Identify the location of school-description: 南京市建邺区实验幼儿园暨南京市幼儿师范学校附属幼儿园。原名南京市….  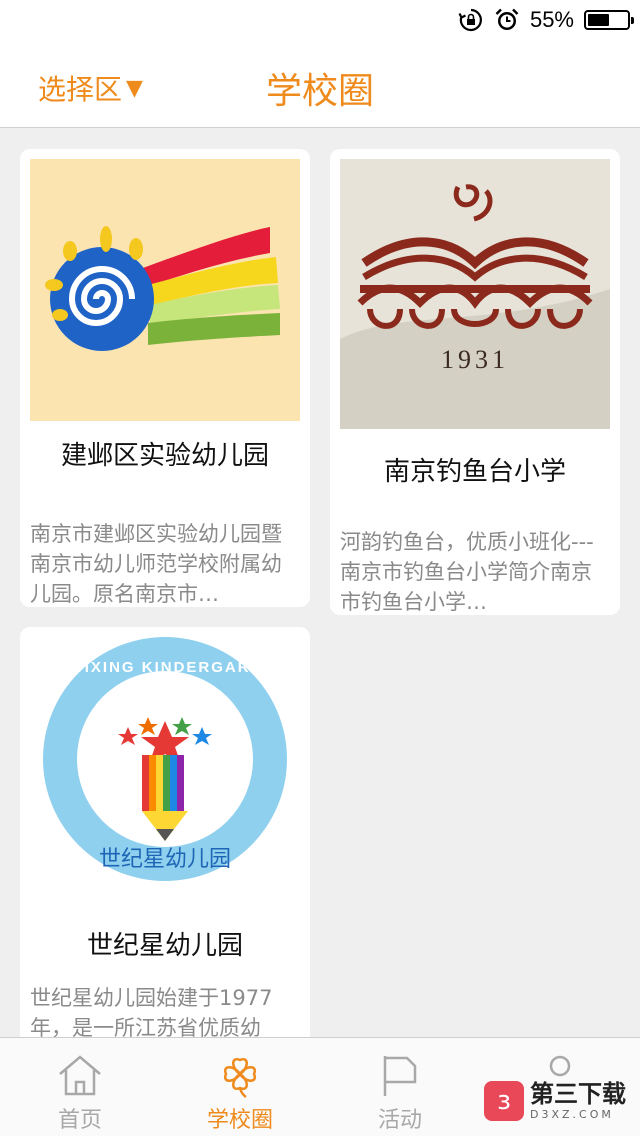
(156, 564).